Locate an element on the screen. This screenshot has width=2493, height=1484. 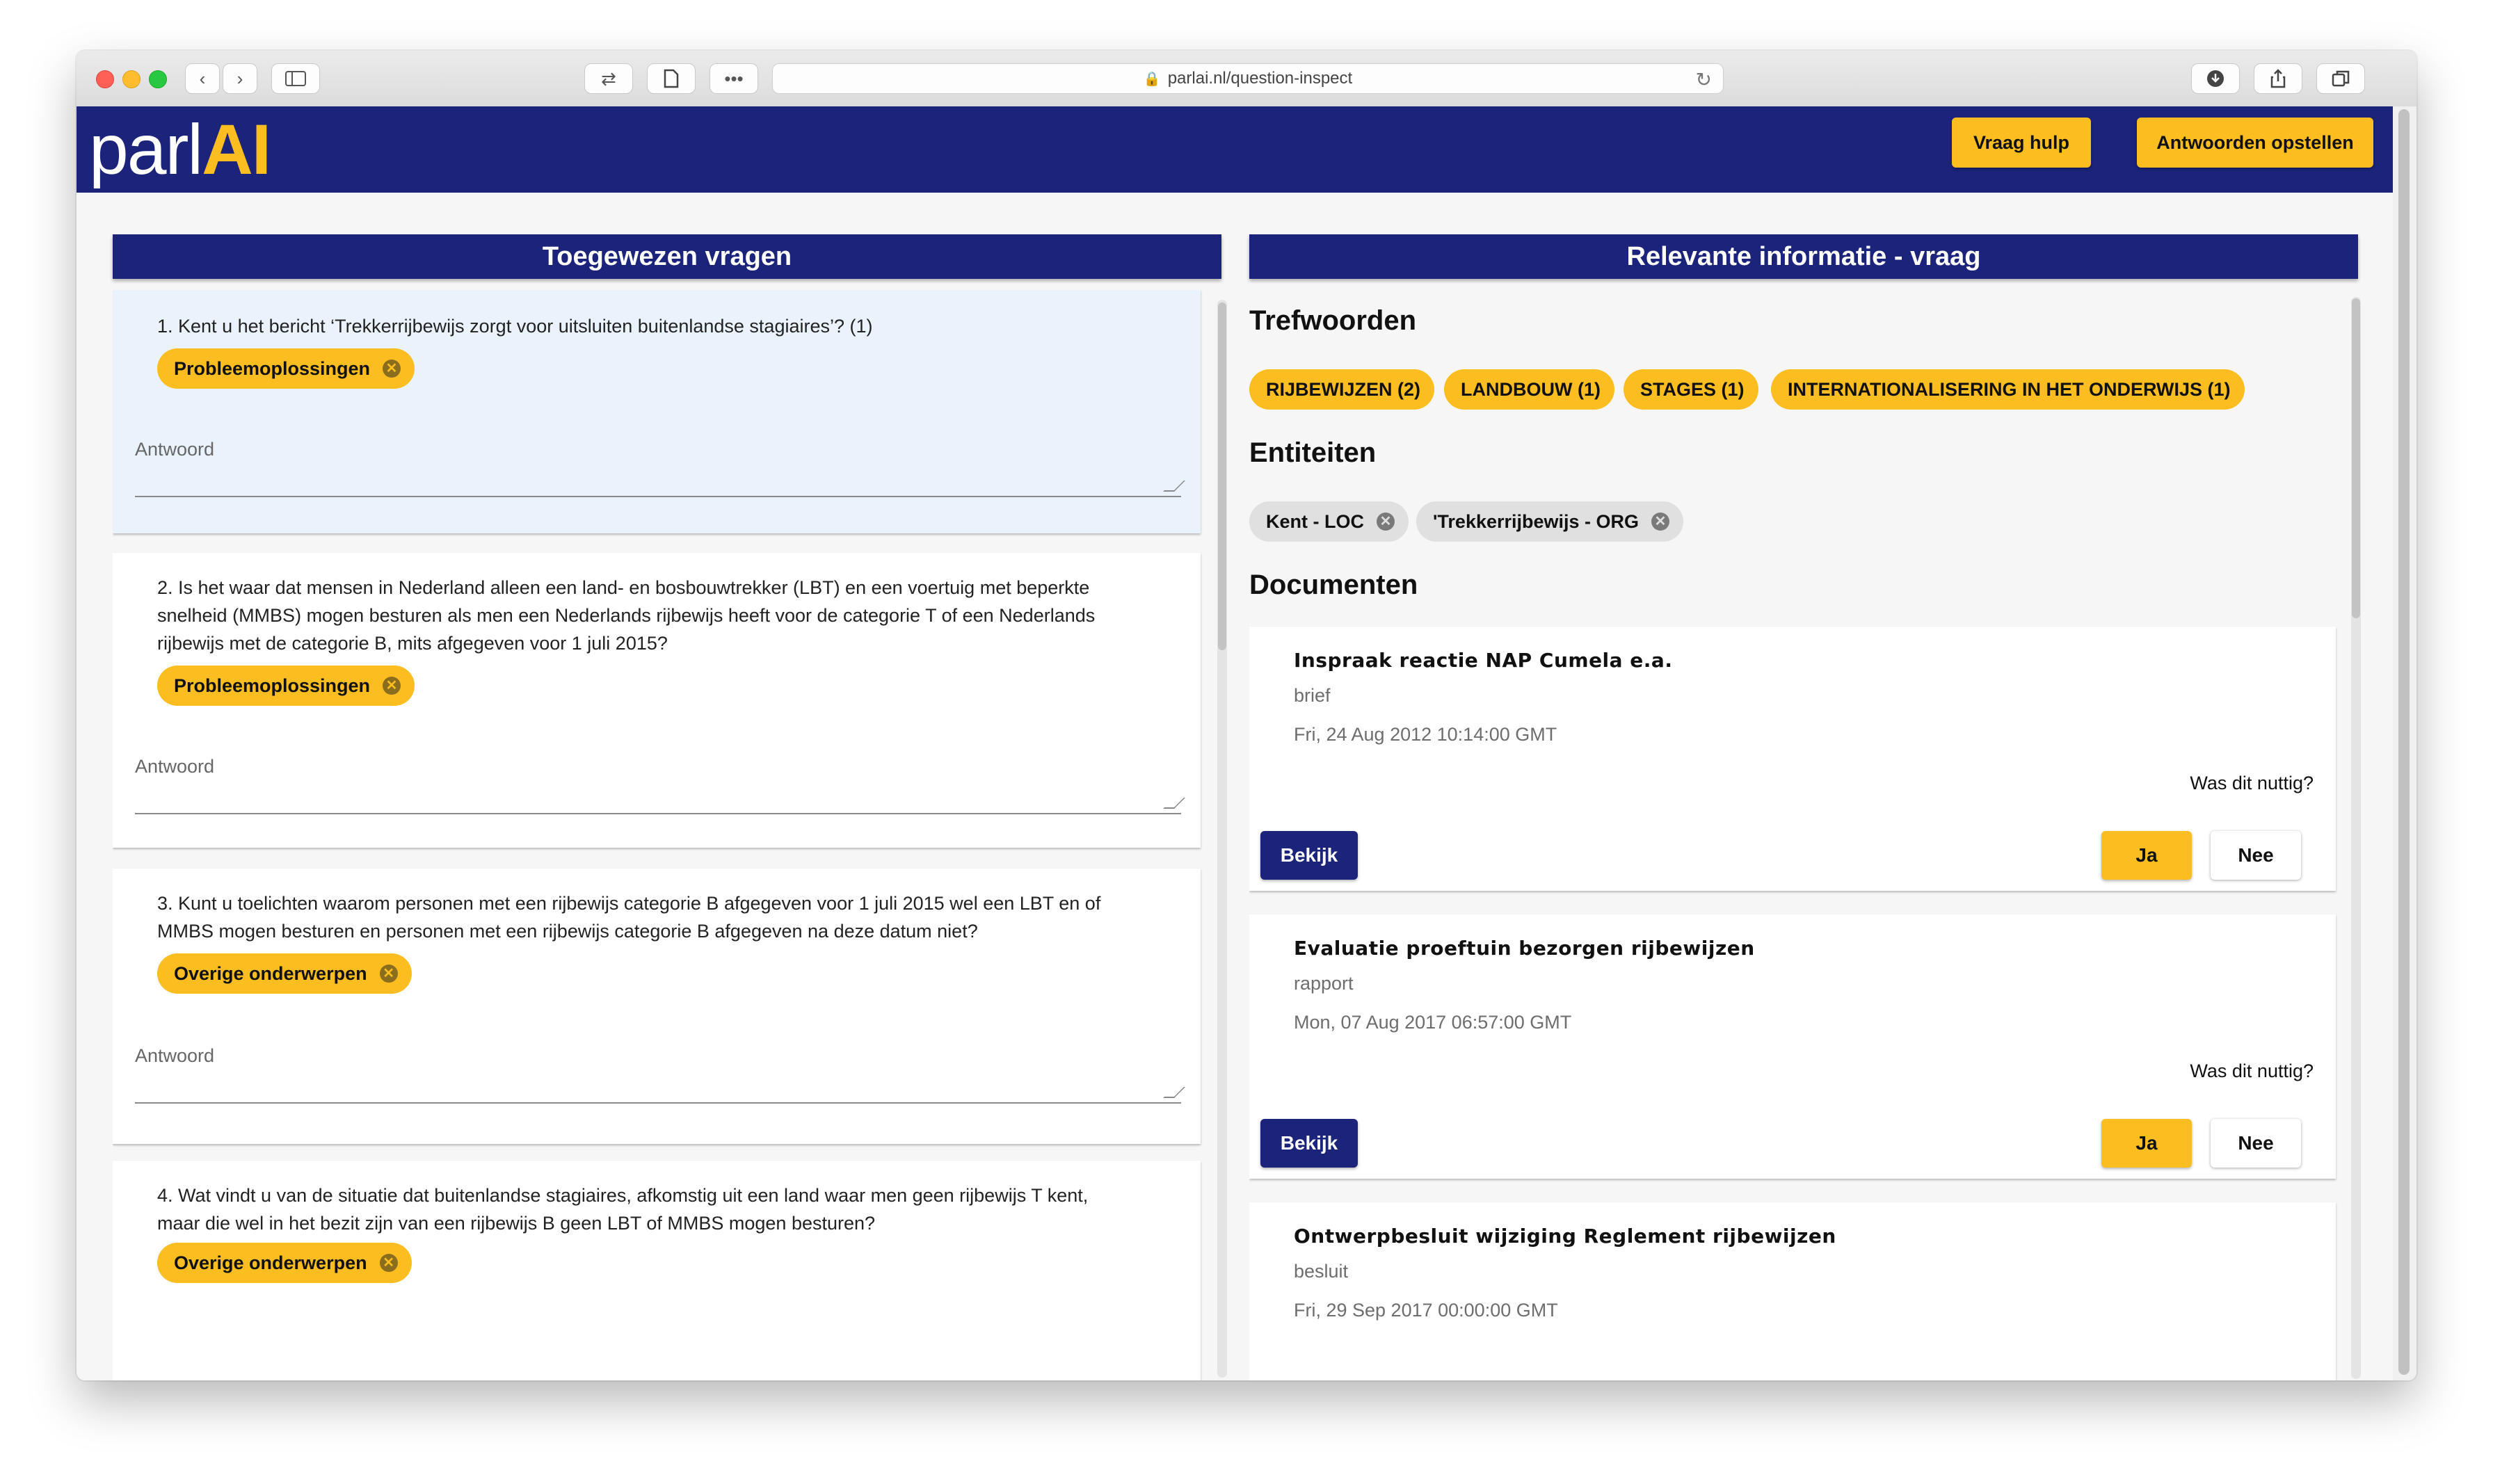
reload-icon: ↻ is located at coordinates (1704, 79).